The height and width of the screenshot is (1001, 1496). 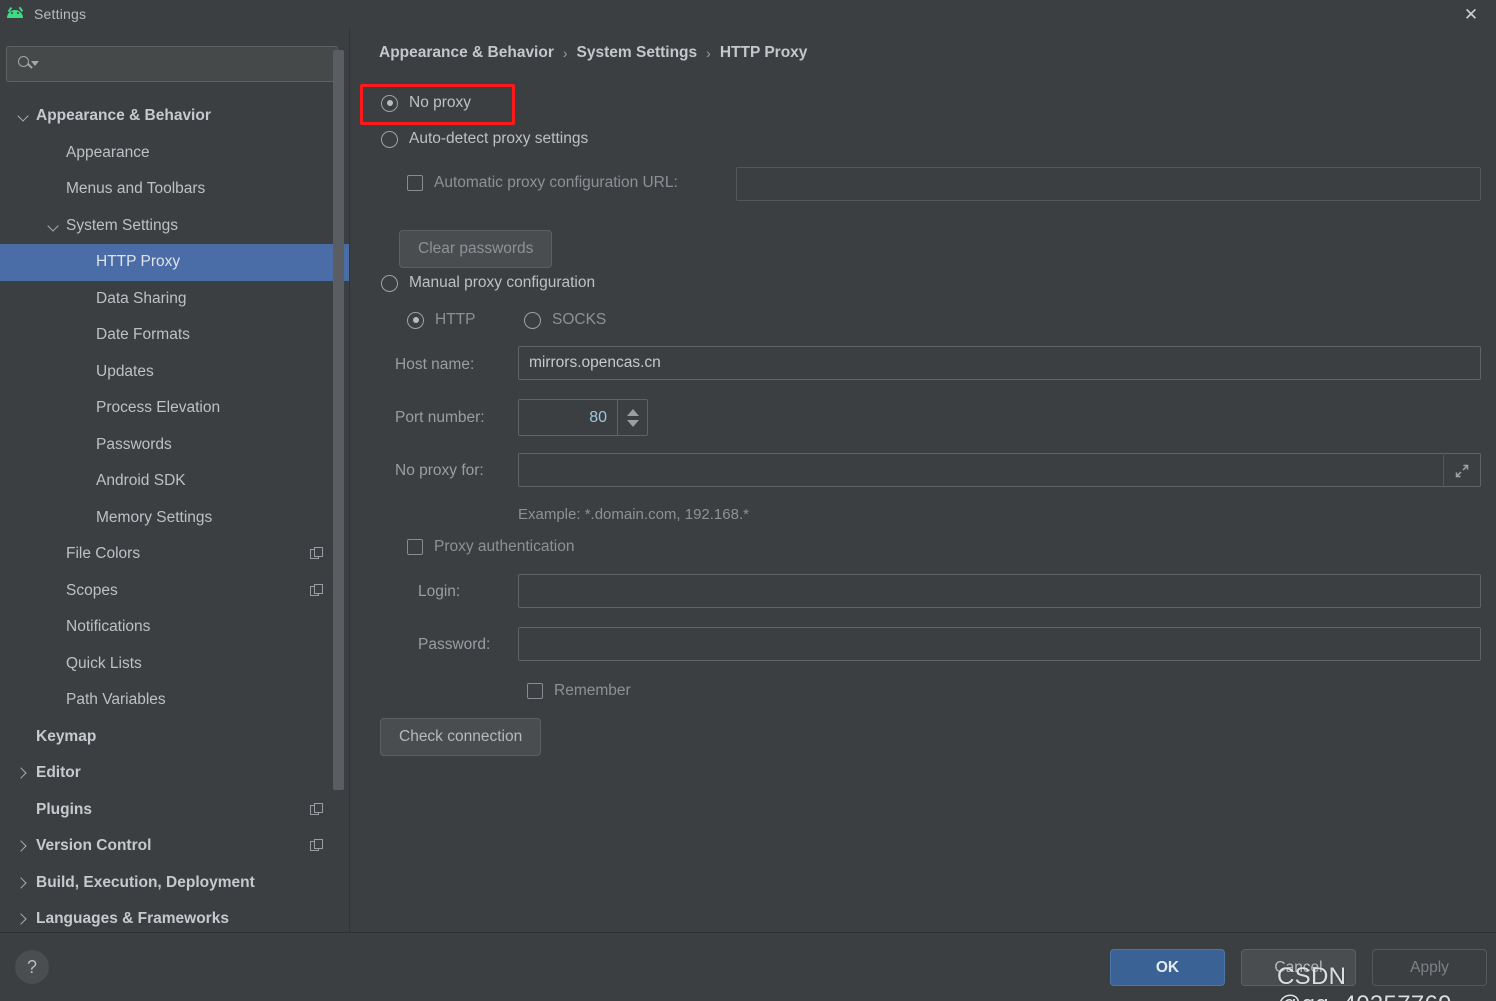 What do you see at coordinates (175, 554) in the screenshot?
I see `sidebar-item-file-colors: File Colors` at bounding box center [175, 554].